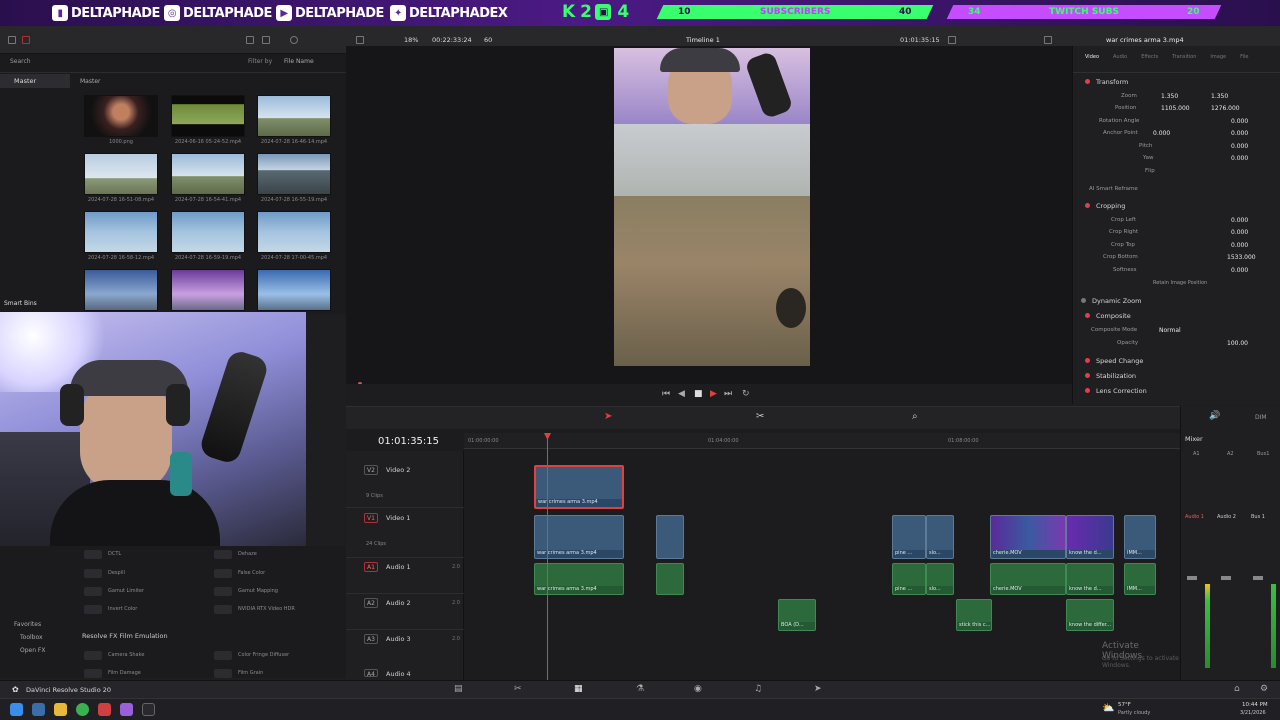  I want to click on viewer-options-icon, so click(952, 40).